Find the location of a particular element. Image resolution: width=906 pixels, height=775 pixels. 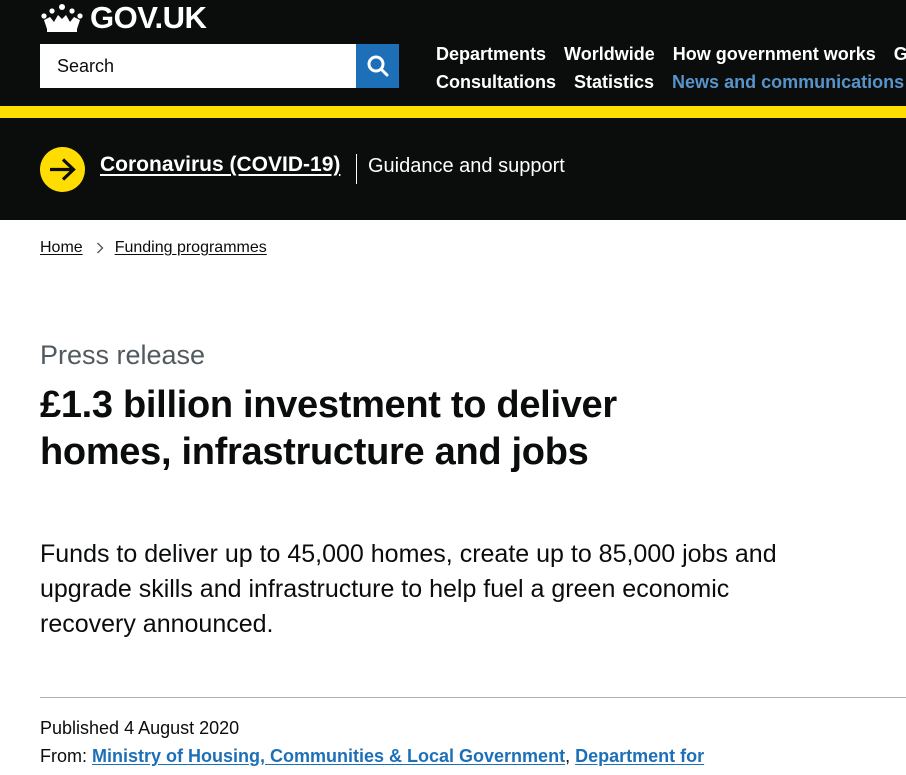

logo-text: GOV.UK is located at coordinates (148, 17).